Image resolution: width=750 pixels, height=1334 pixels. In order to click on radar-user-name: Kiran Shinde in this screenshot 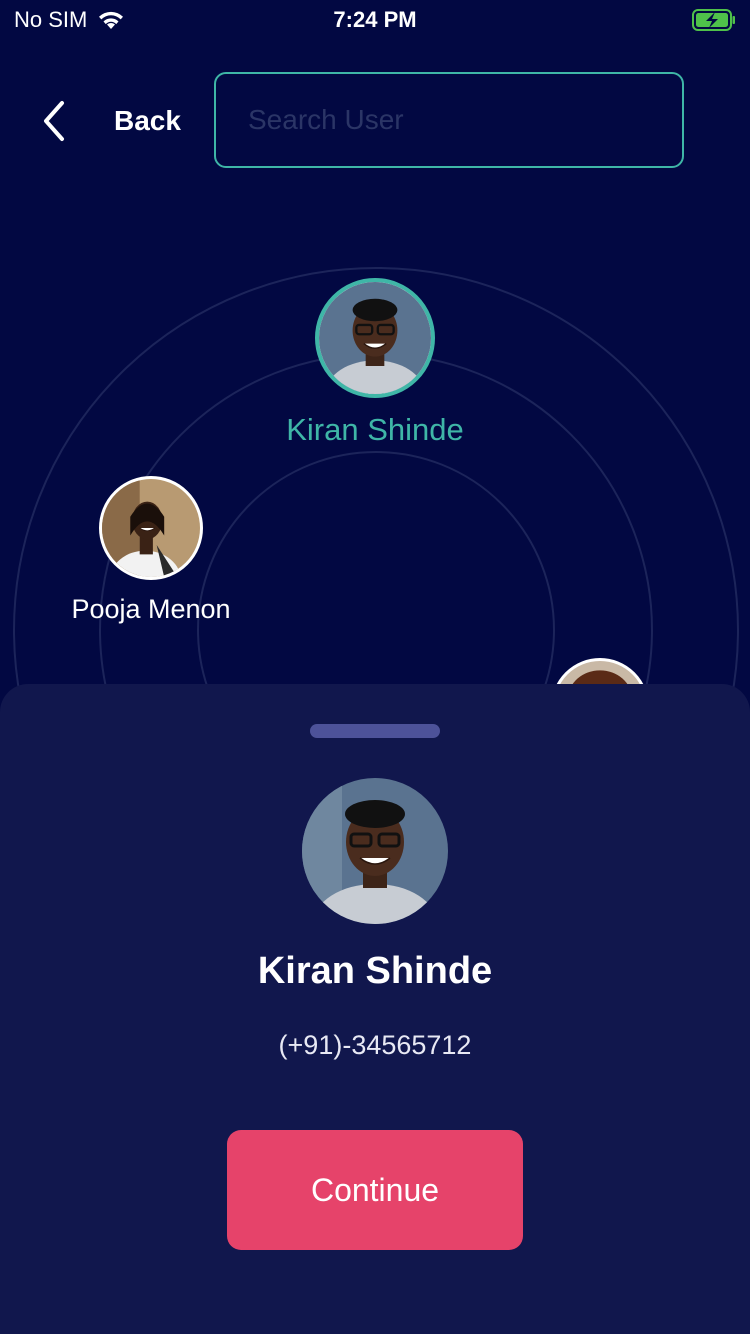, I will do `click(375, 429)`.